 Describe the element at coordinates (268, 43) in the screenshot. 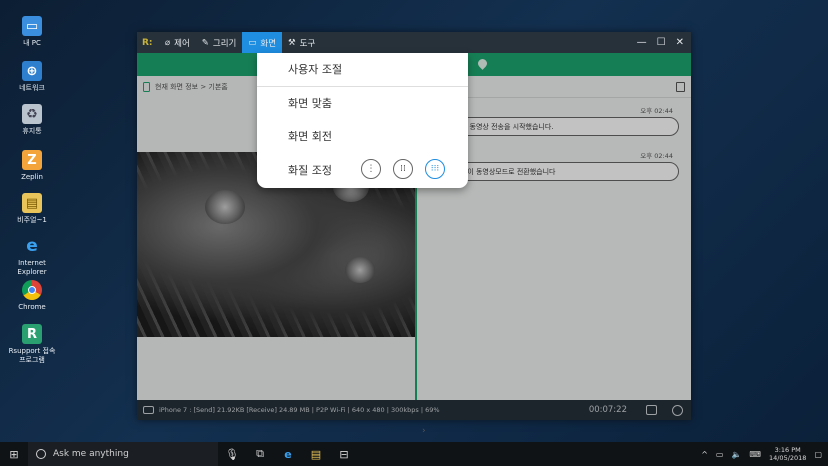

I see `menu-screen-label: 화면` at that location.